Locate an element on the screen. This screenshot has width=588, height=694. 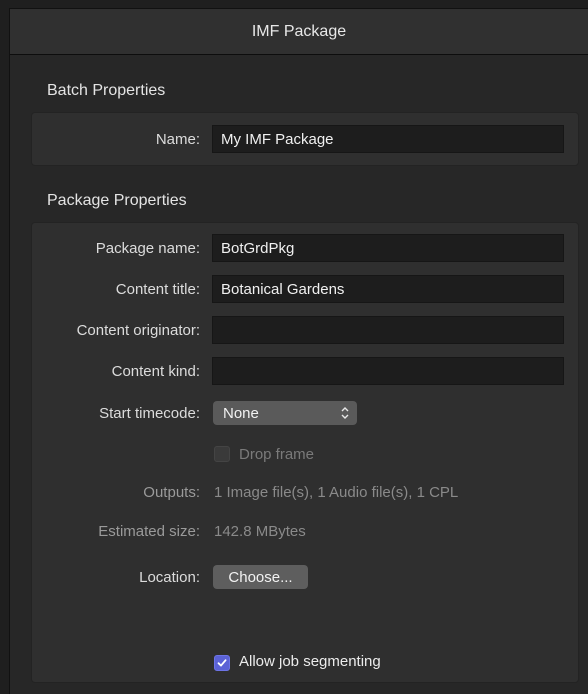
allow-job-segmenting-checkbox is located at coordinates (222, 663).